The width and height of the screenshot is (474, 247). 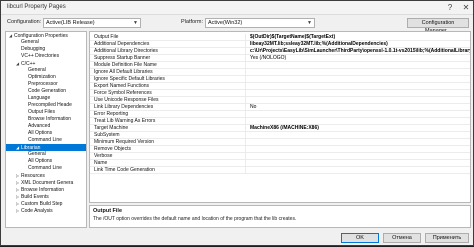 What do you see at coordinates (46, 210) in the screenshot?
I see `tree-item: ▷ Code Analysis` at bounding box center [46, 210].